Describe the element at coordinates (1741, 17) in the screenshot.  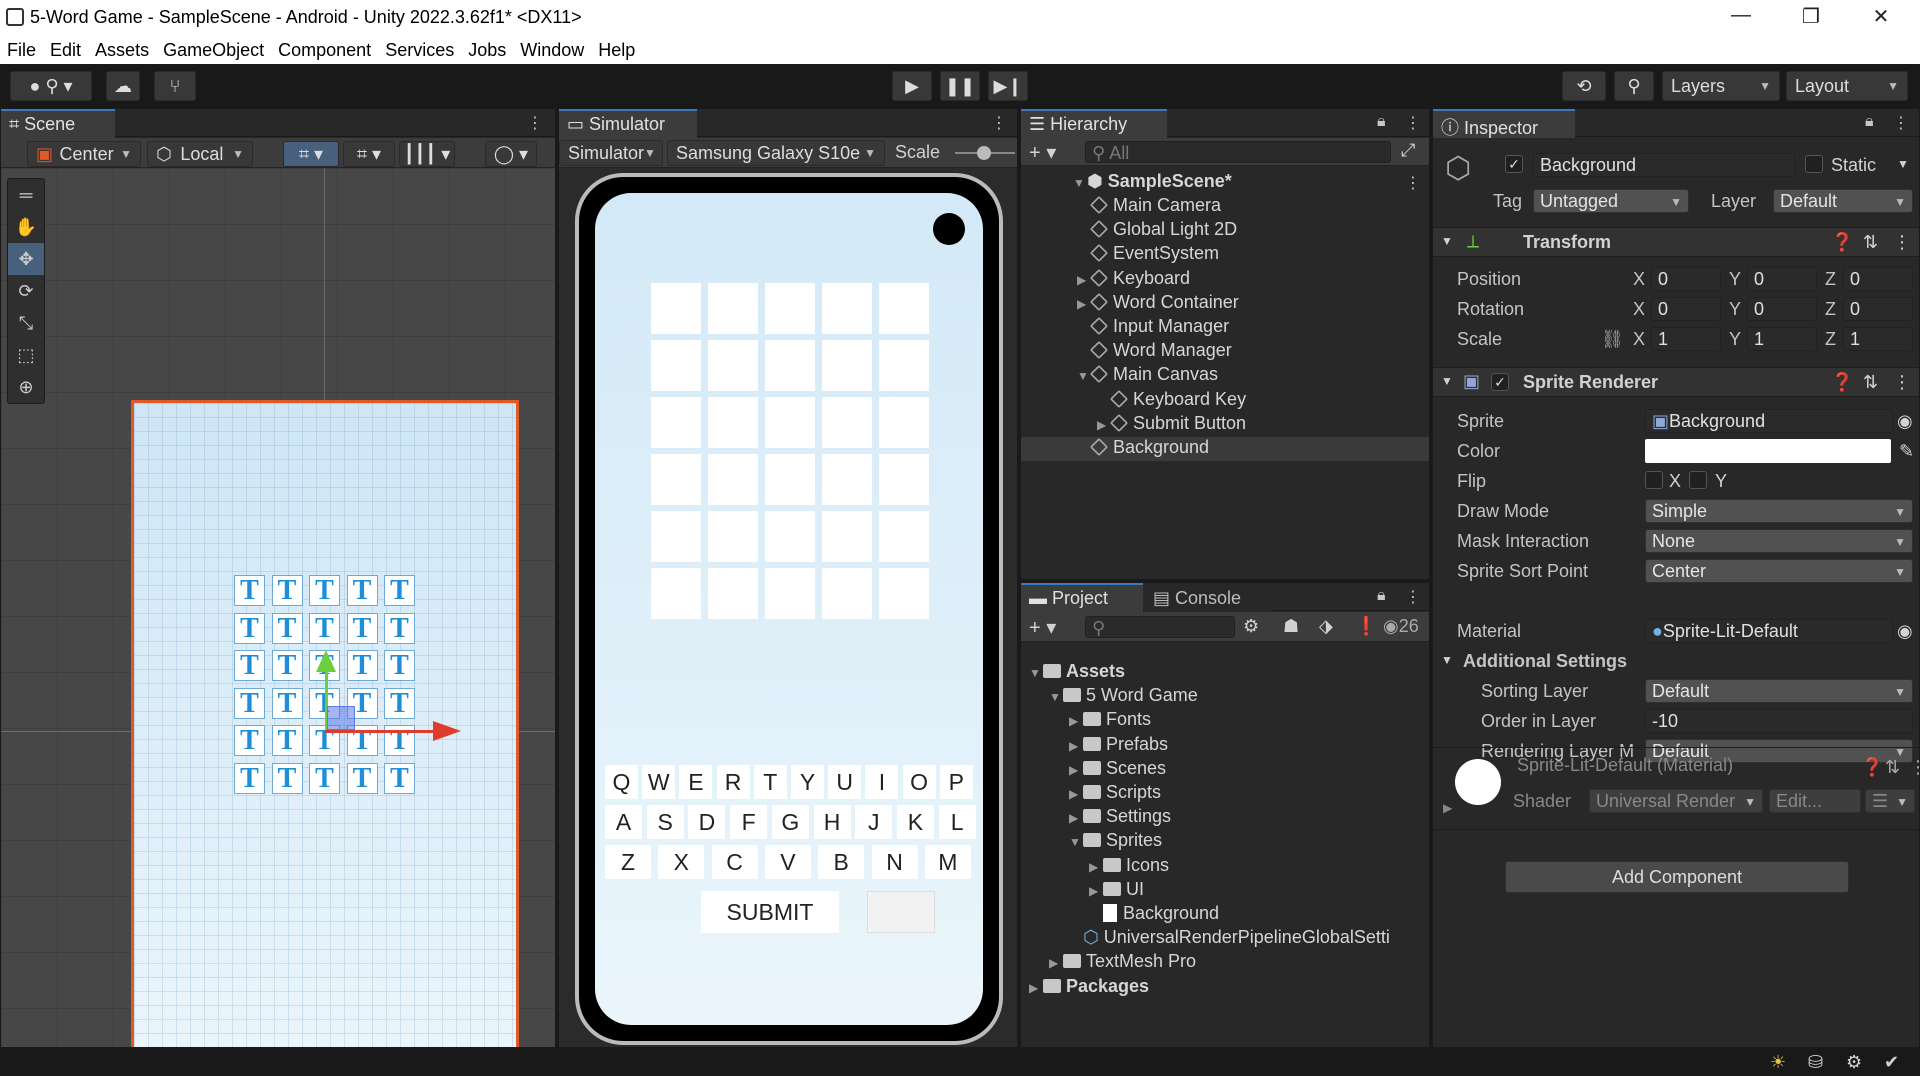
I see `minimize-button: —` at that location.